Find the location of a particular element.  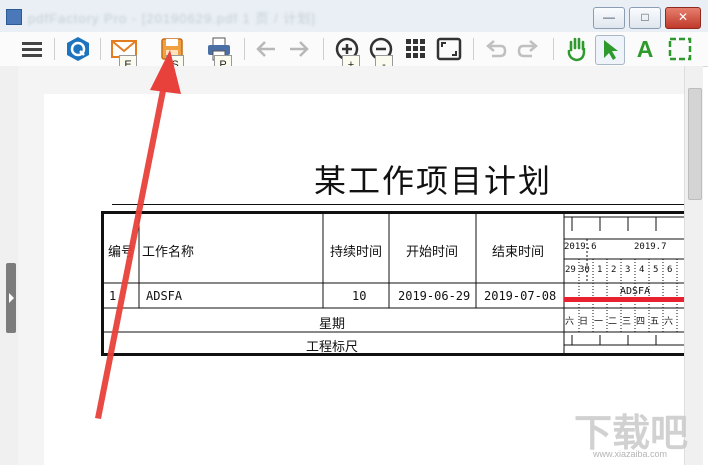

annotation-arrow is located at coordinates (138, 234).